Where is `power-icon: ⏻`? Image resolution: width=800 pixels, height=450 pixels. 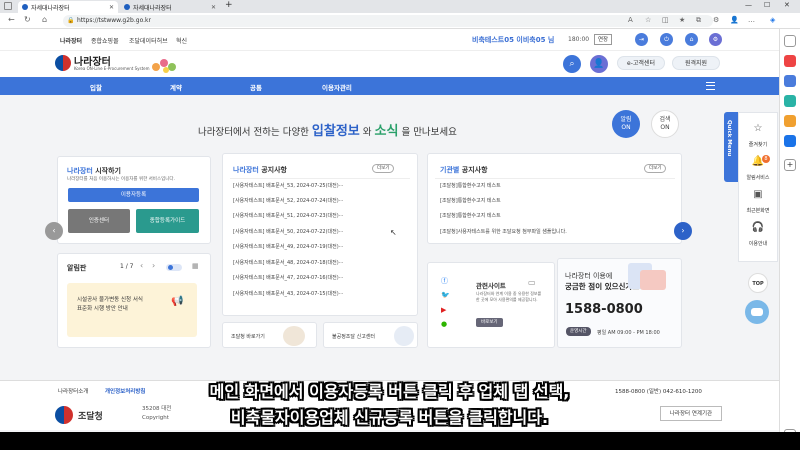 power-icon: ⏻ is located at coordinates (666, 39).